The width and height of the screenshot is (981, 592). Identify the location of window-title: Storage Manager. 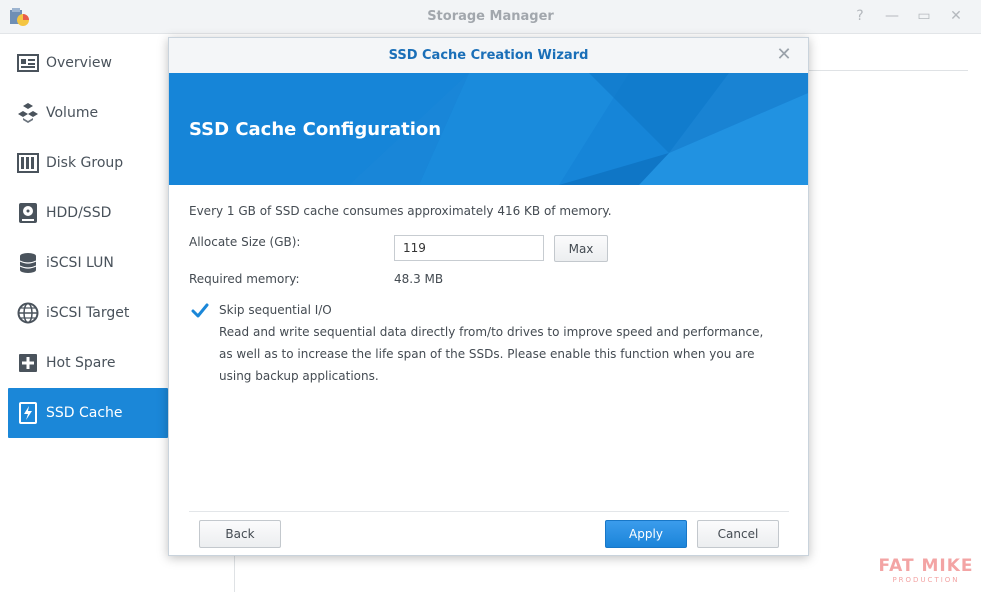
(490, 16).